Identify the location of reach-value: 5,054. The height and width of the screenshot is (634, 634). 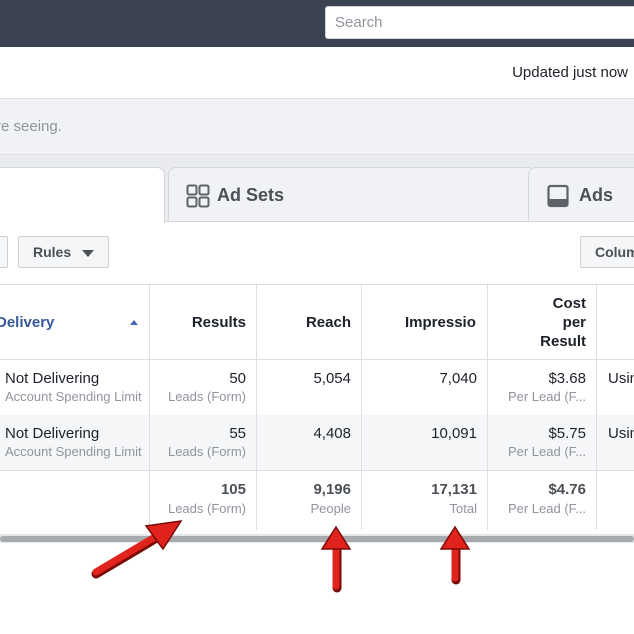
(332, 378).